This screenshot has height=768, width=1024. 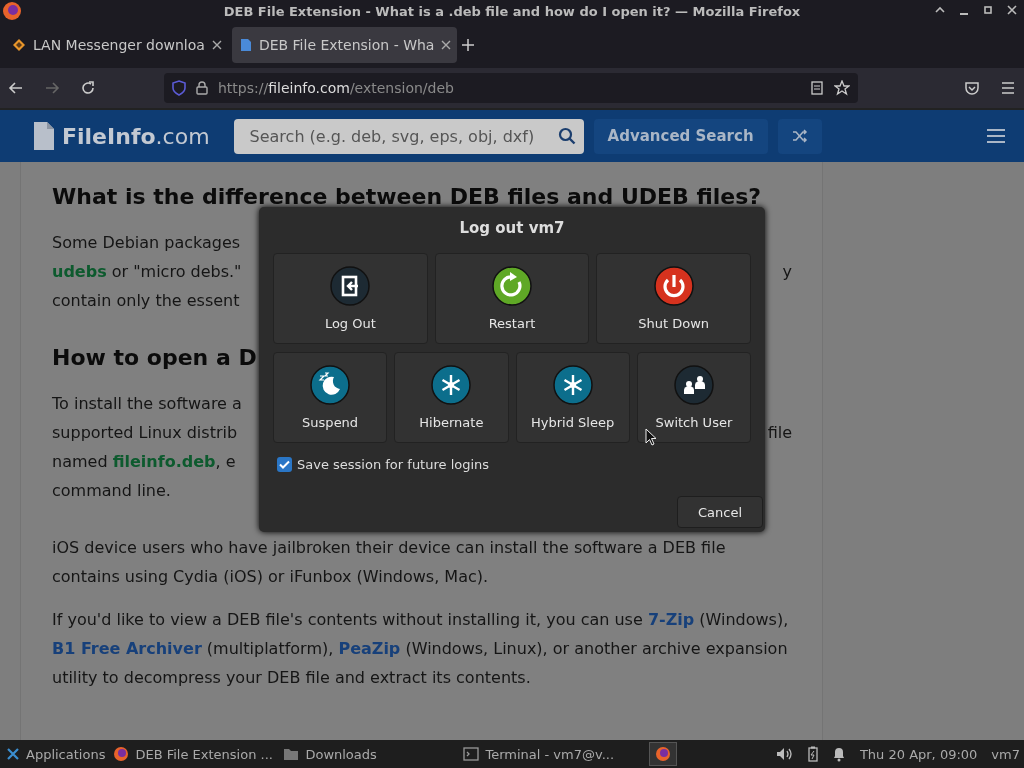 What do you see at coordinates (154, 358) in the screenshot?
I see `section-heading: How to open a D` at bounding box center [154, 358].